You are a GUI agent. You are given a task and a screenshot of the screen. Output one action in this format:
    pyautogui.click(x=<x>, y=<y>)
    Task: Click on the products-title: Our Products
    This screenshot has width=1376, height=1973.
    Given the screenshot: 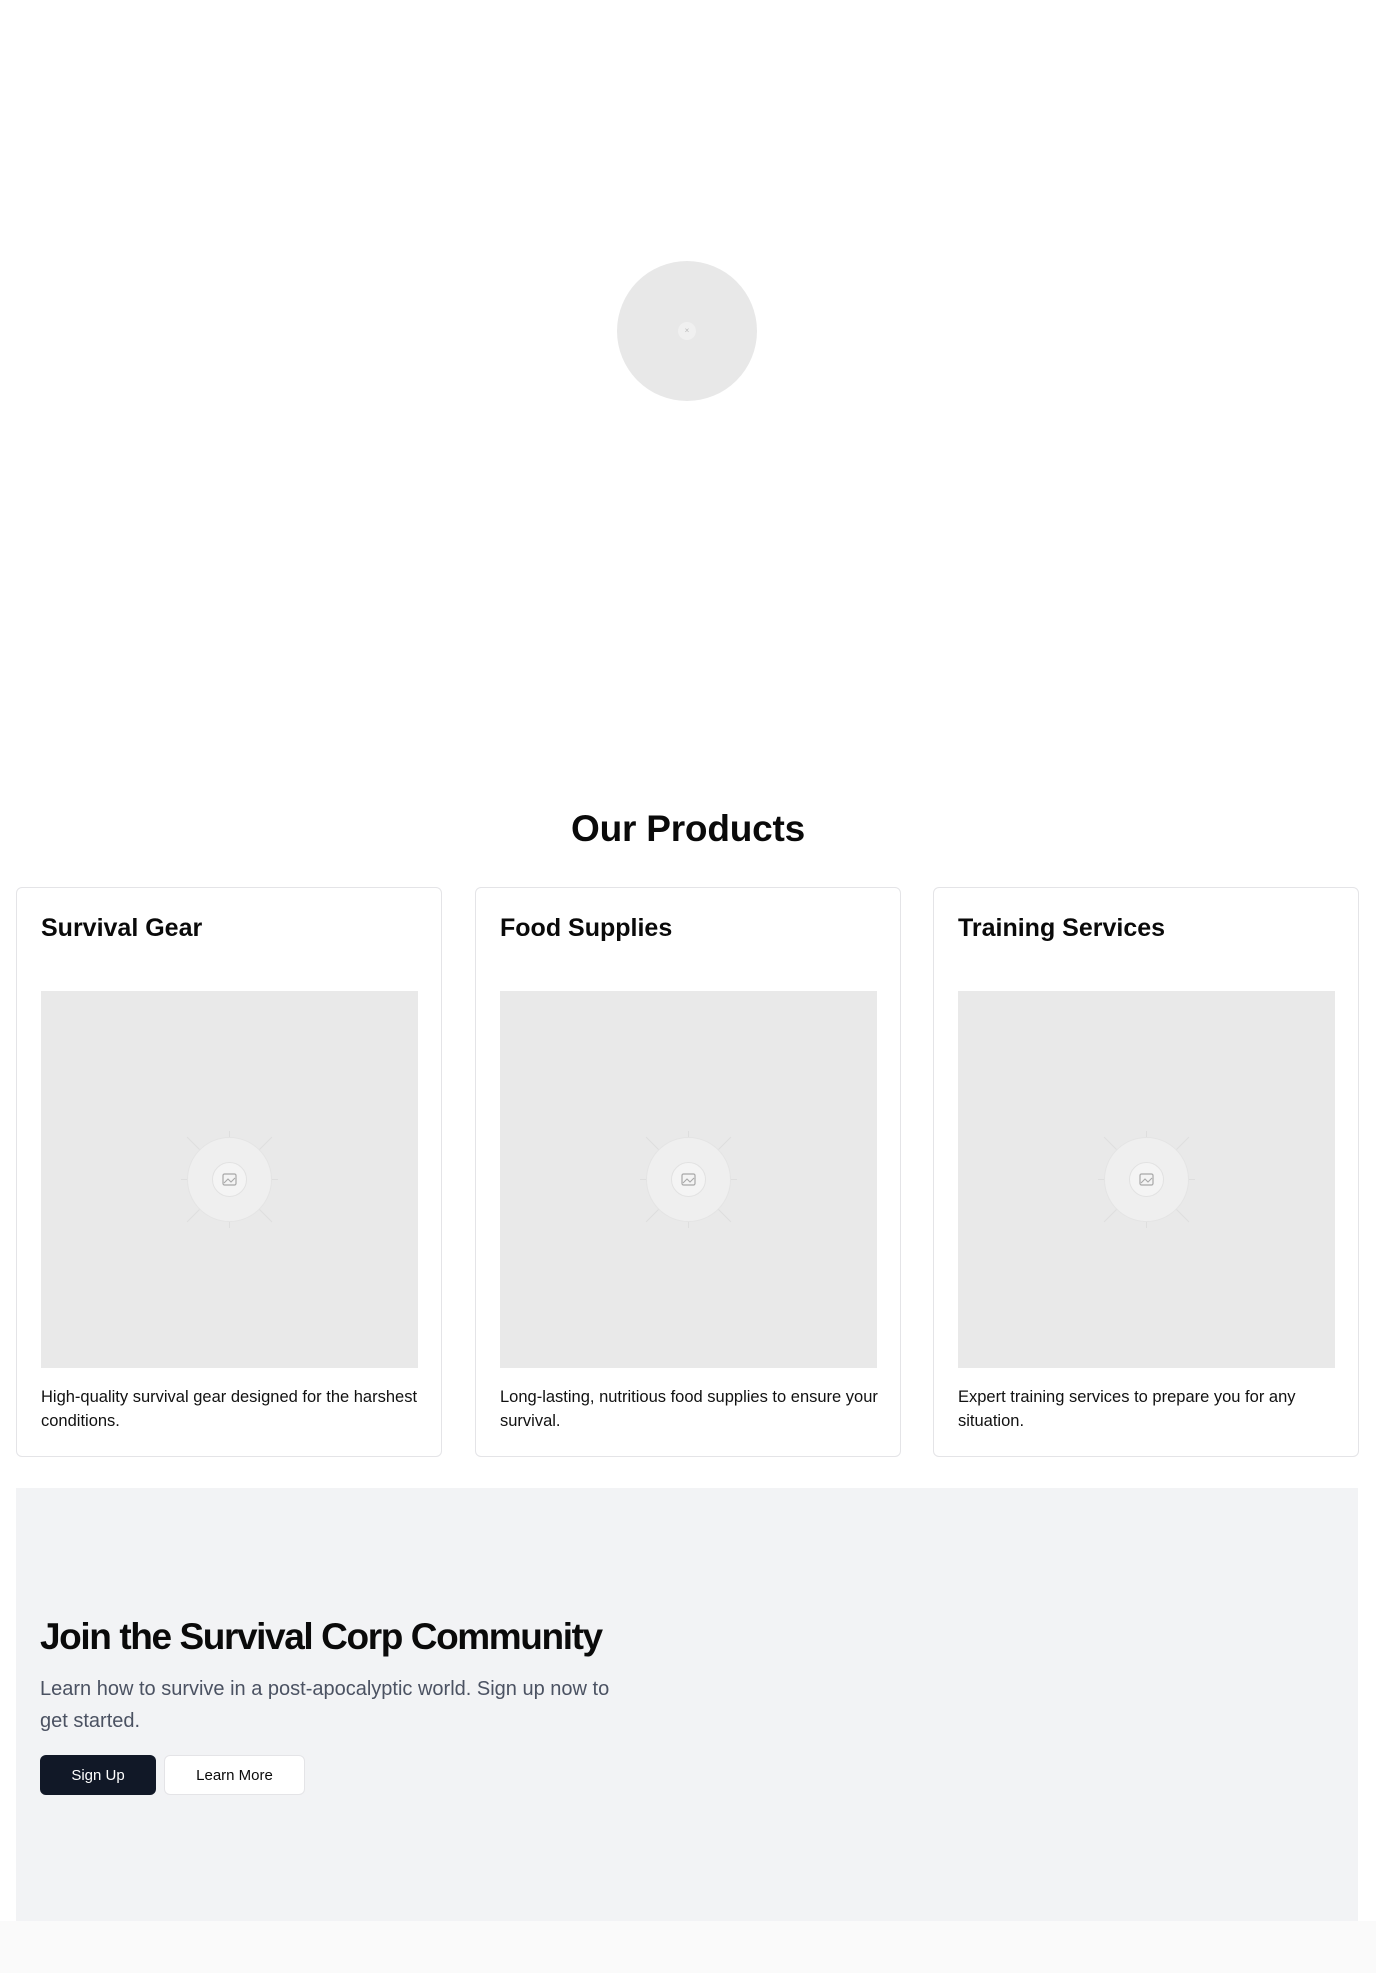 What is the action you would take?
    pyautogui.click(x=688, y=828)
    